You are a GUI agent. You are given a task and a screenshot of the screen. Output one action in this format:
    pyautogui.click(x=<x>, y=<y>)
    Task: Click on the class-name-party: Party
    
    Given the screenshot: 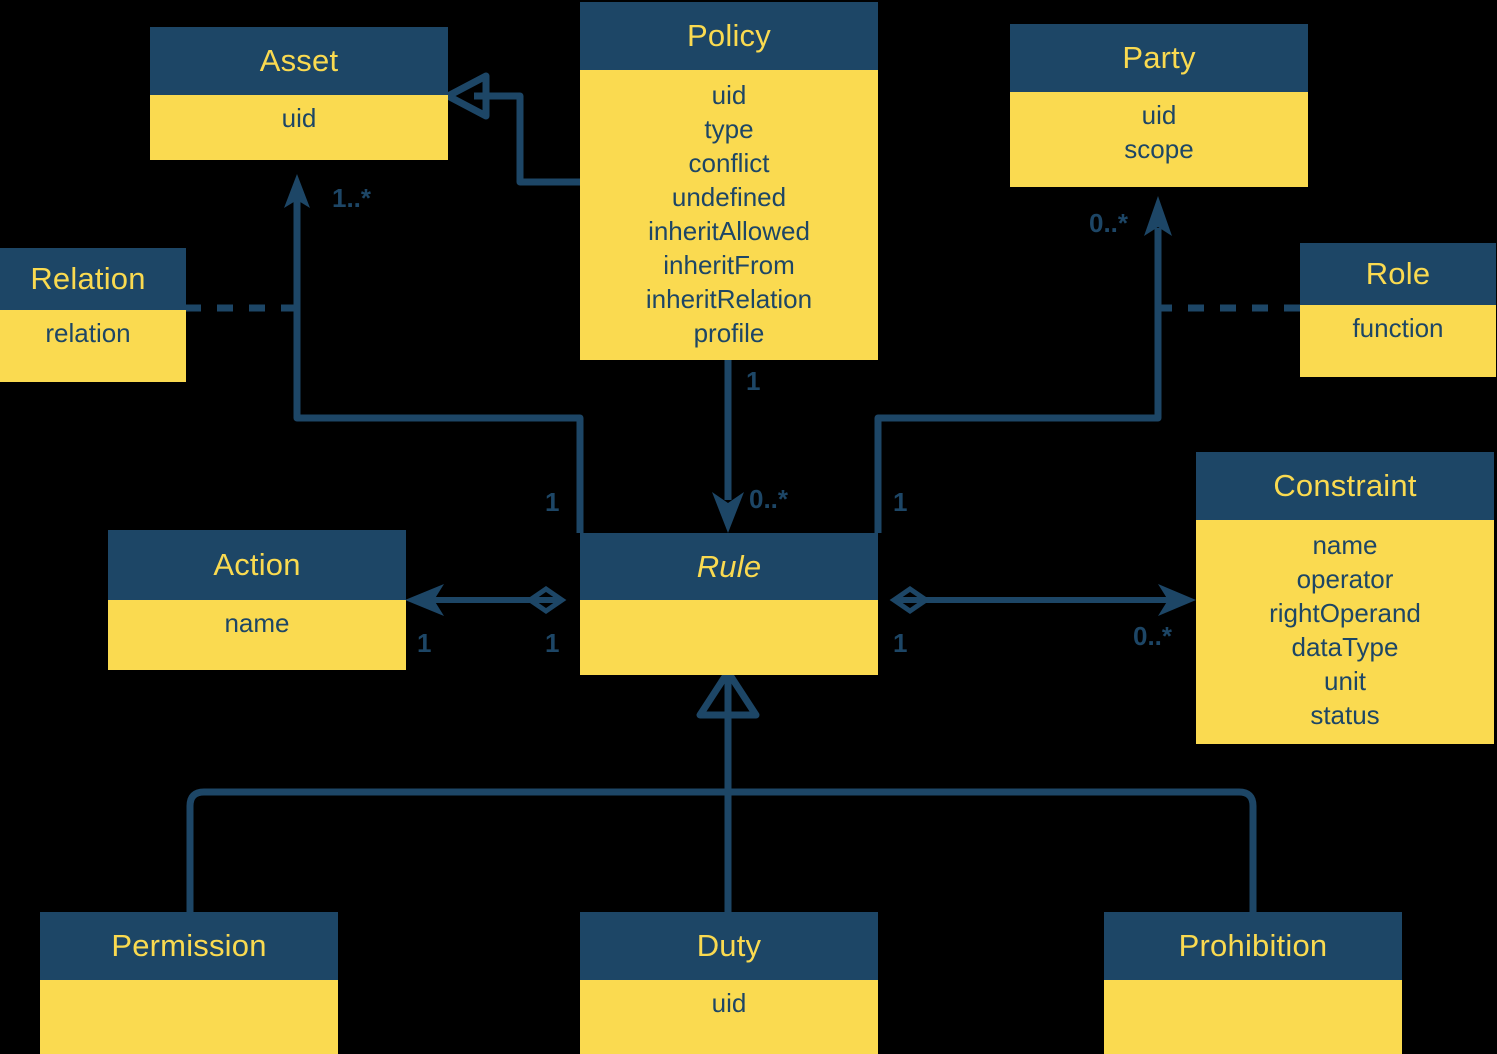 What is the action you would take?
    pyautogui.click(x=1159, y=58)
    